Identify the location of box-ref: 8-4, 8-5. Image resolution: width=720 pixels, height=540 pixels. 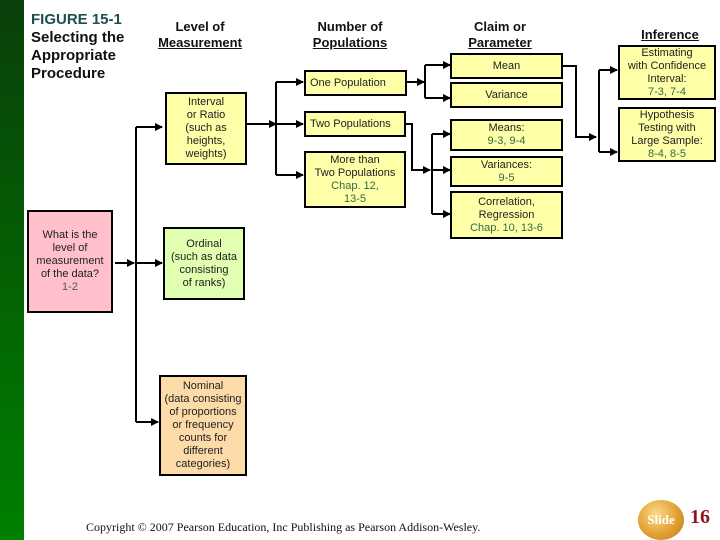
(667, 153).